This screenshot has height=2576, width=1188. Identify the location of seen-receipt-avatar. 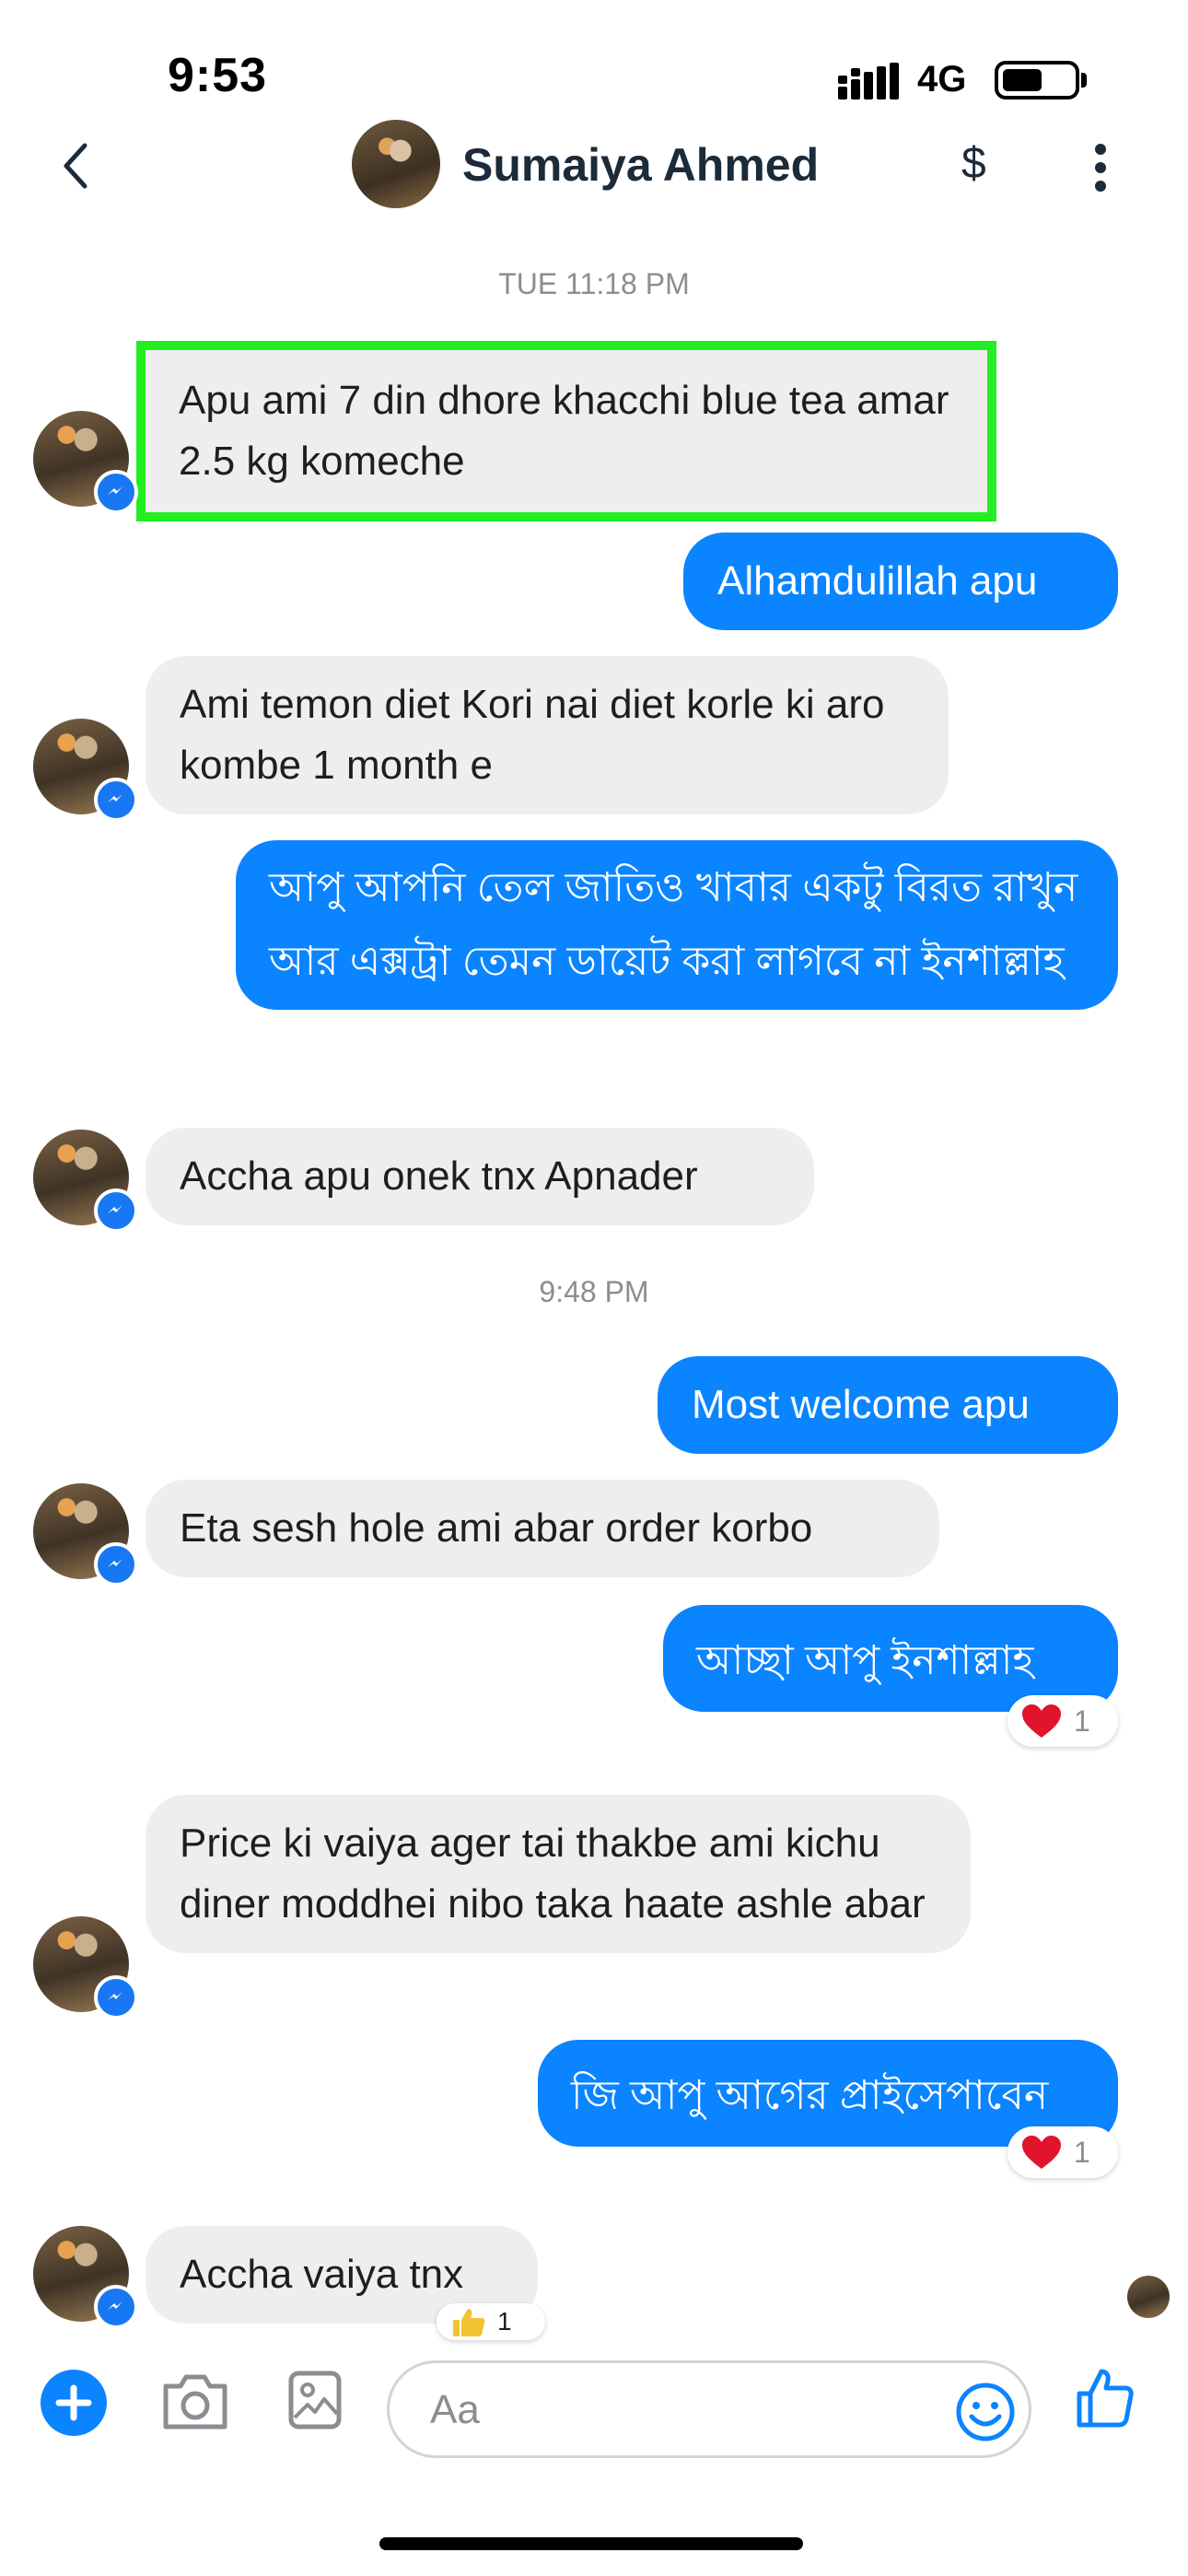
(1148, 2297).